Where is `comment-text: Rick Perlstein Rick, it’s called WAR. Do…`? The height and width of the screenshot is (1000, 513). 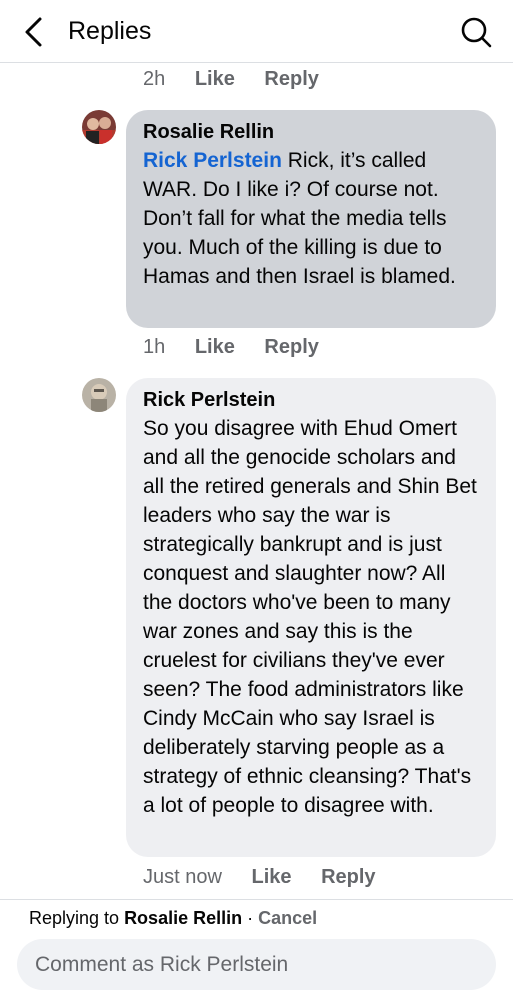 comment-text: Rick Perlstein Rick, it’s called WAR. Do… is located at coordinates (311, 218).